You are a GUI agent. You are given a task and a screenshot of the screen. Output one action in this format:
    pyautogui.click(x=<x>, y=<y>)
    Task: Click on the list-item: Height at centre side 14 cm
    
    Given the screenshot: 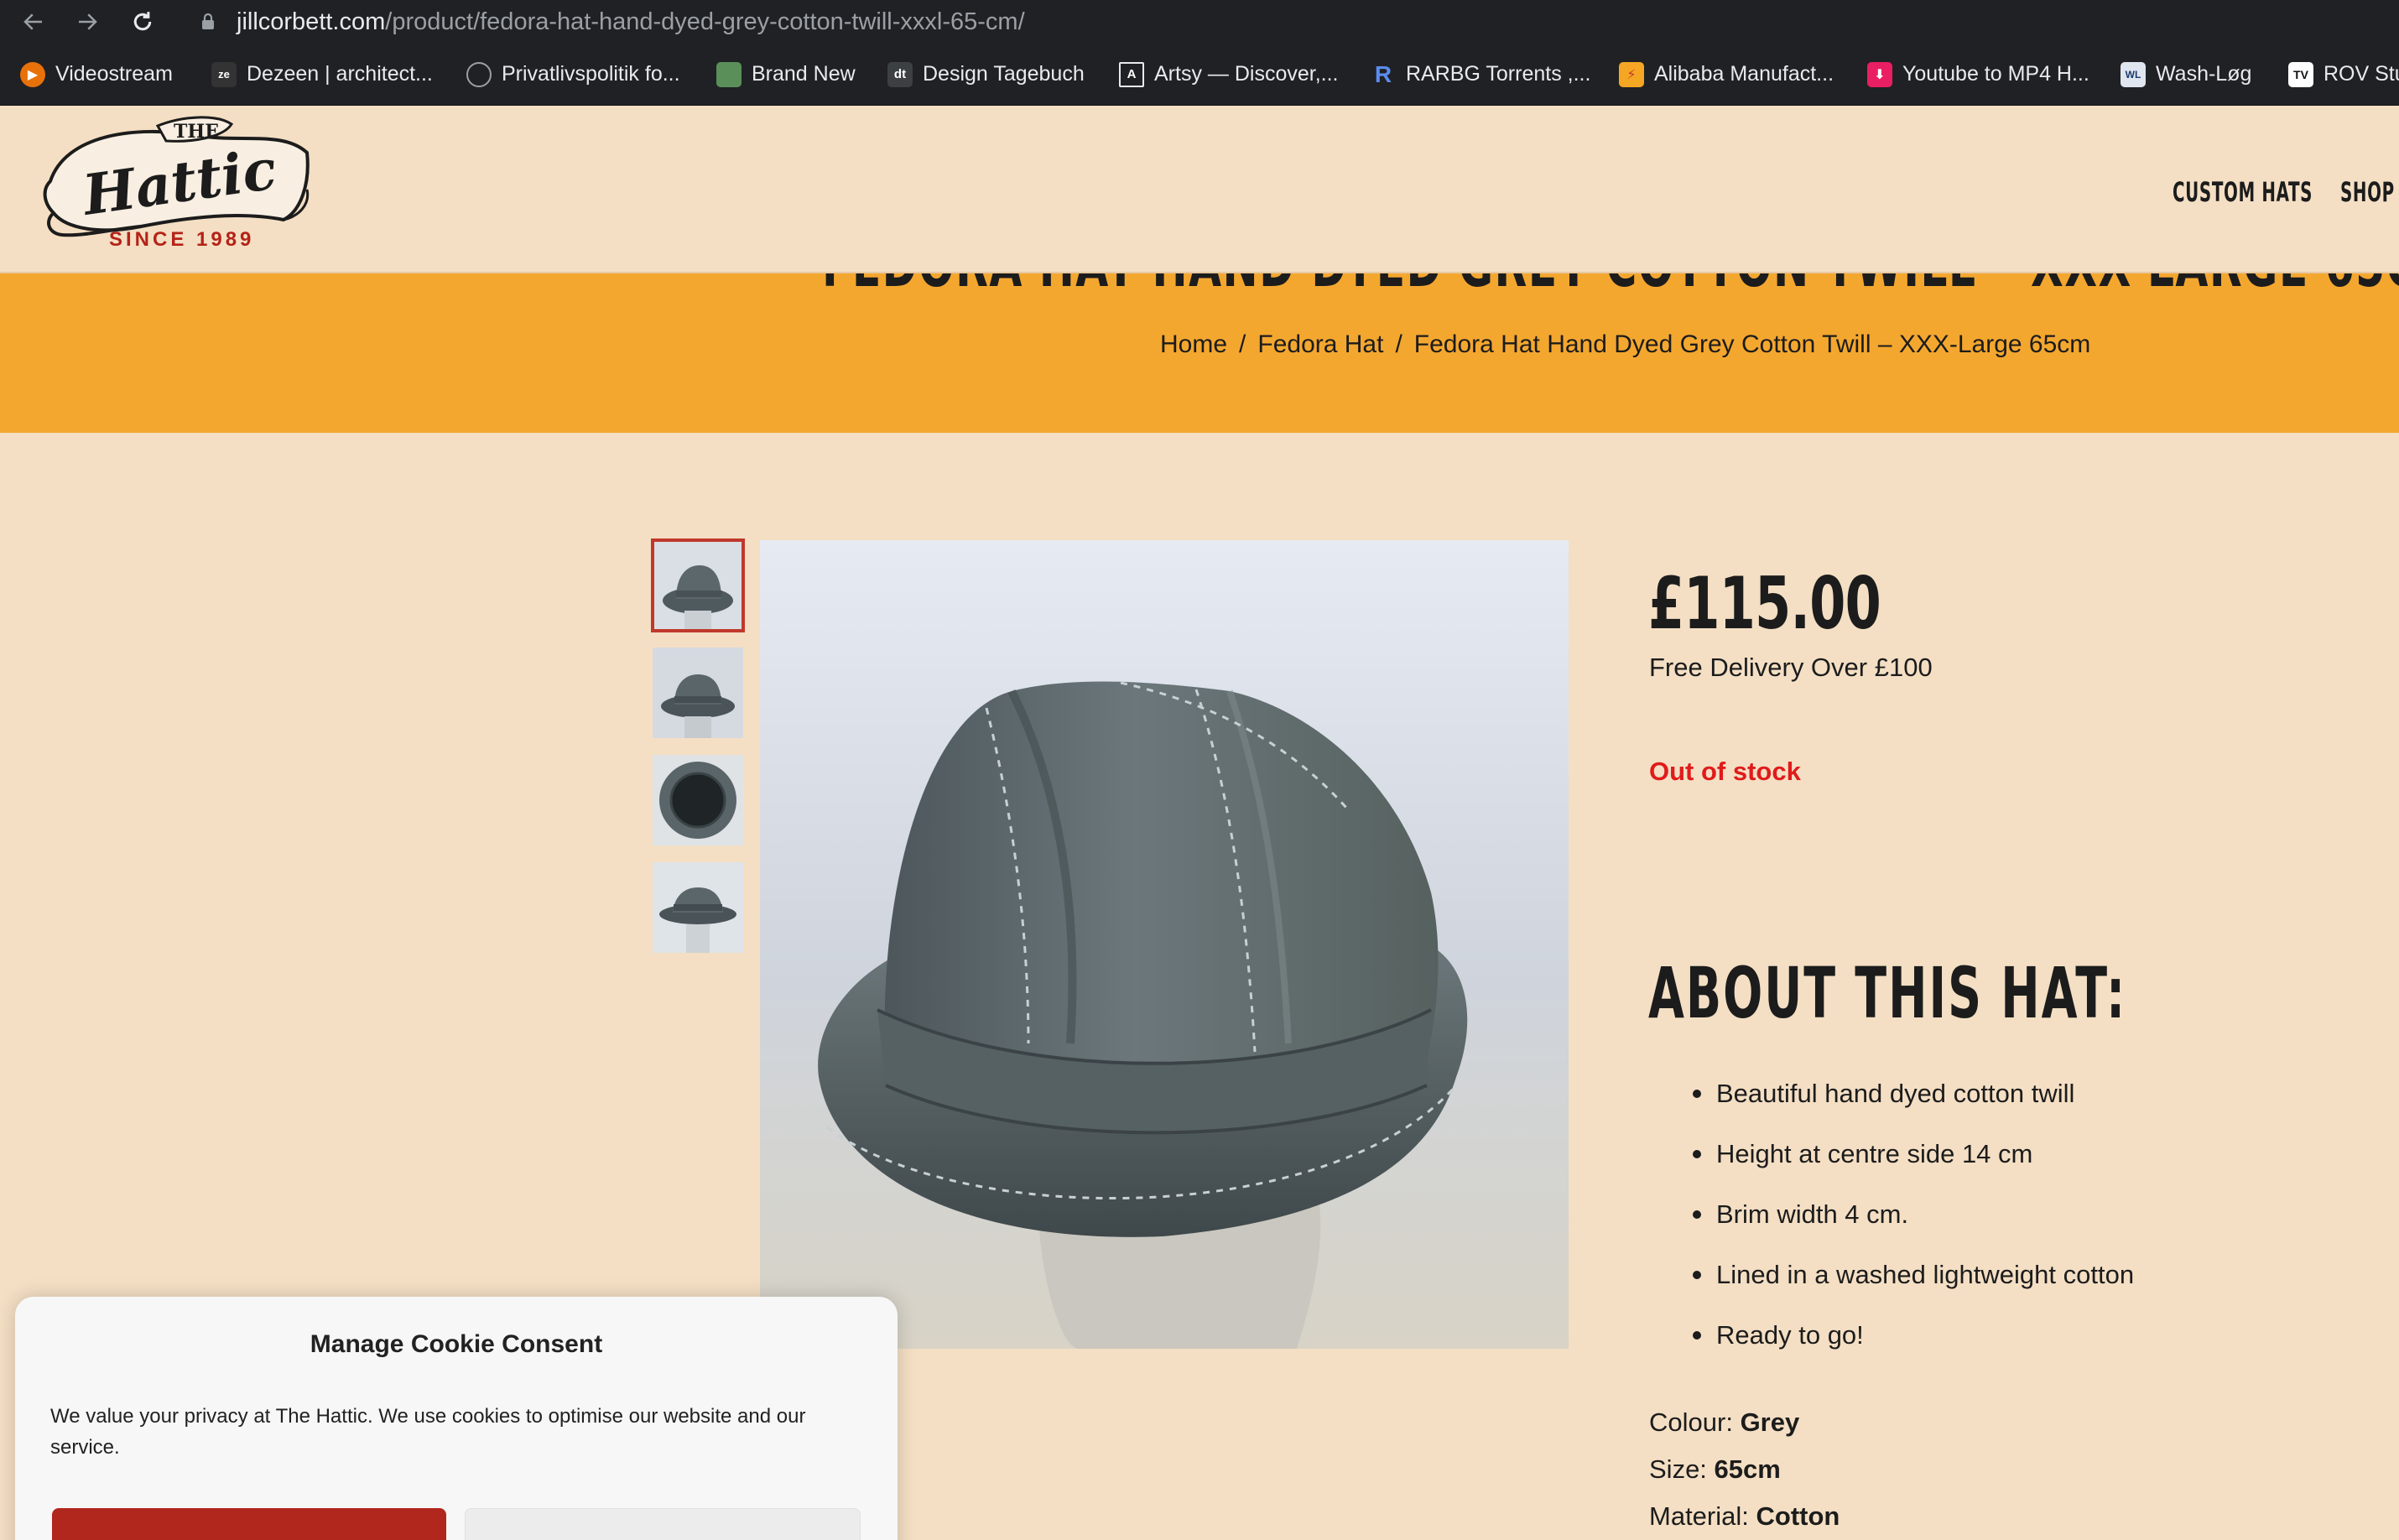 What is the action you would take?
    pyautogui.click(x=1914, y=1166)
    